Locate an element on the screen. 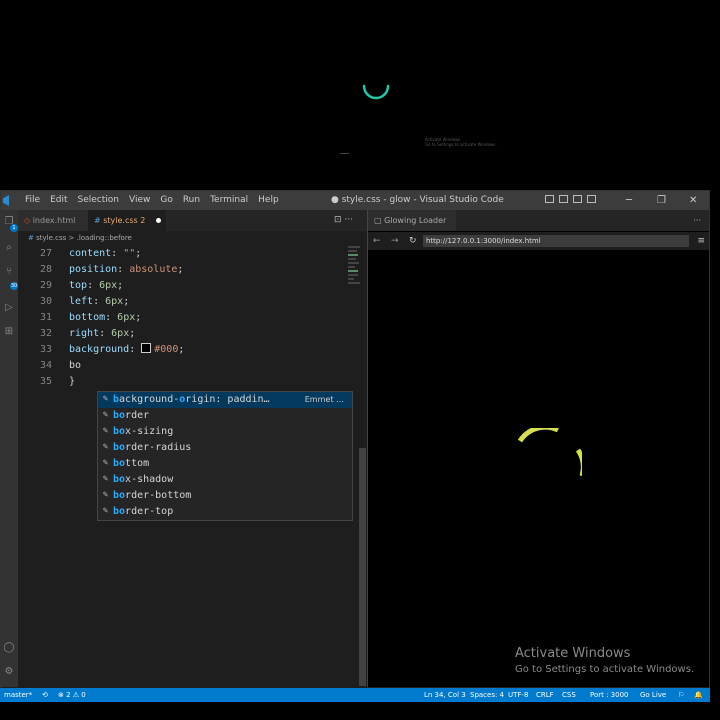  forward-arrow-icon: → is located at coordinates (395, 241).